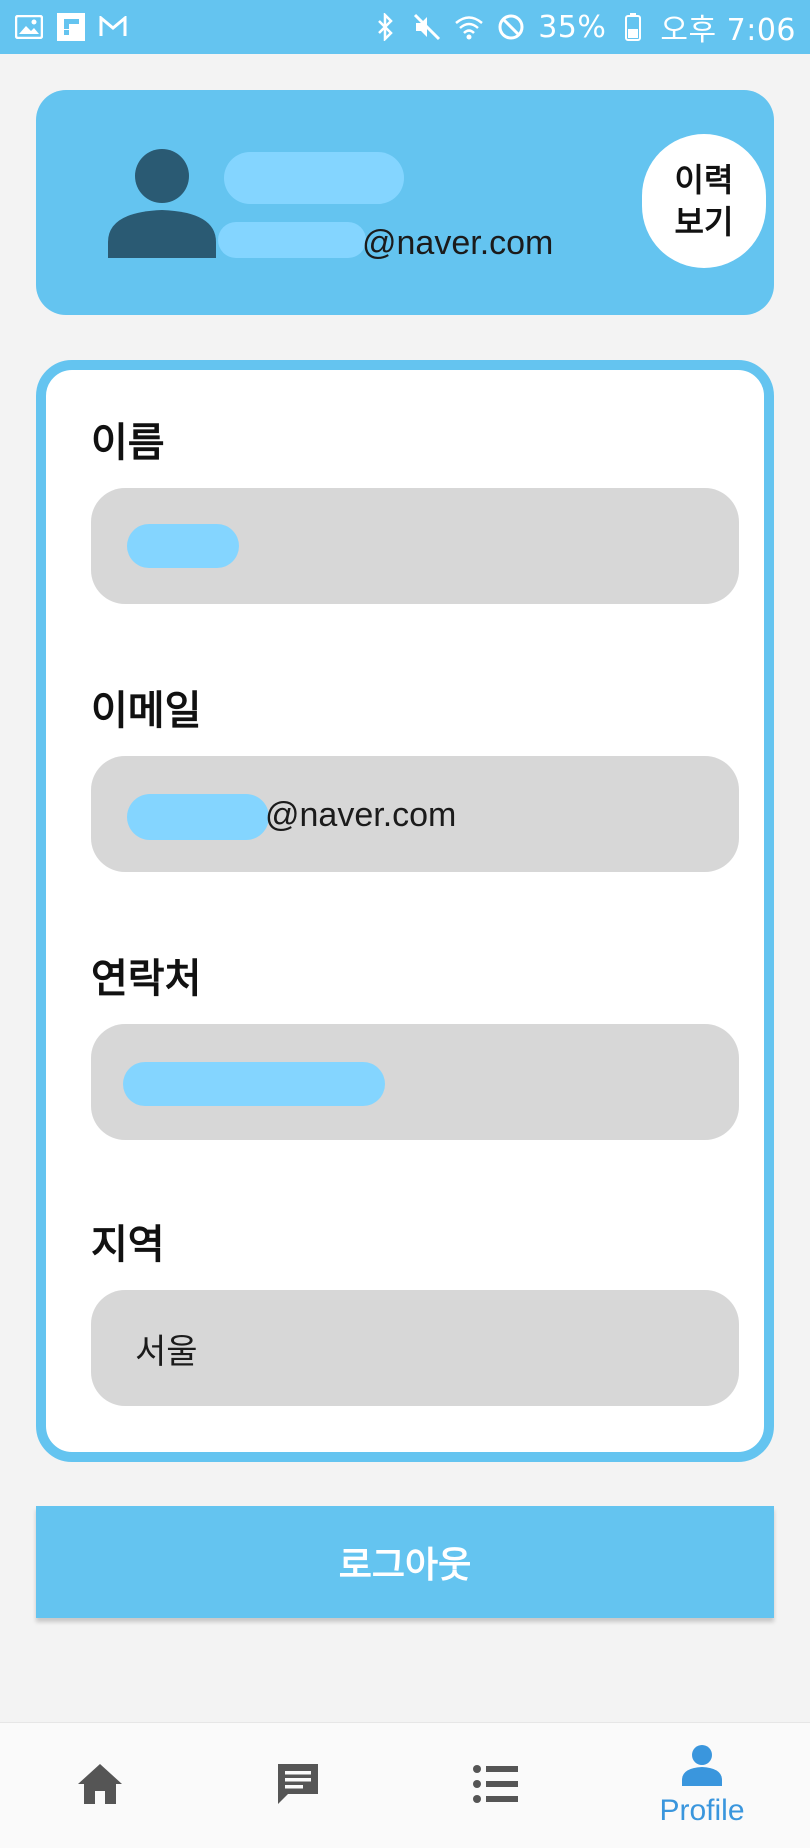  What do you see at coordinates (162, 202) in the screenshot?
I see `person-icon` at bounding box center [162, 202].